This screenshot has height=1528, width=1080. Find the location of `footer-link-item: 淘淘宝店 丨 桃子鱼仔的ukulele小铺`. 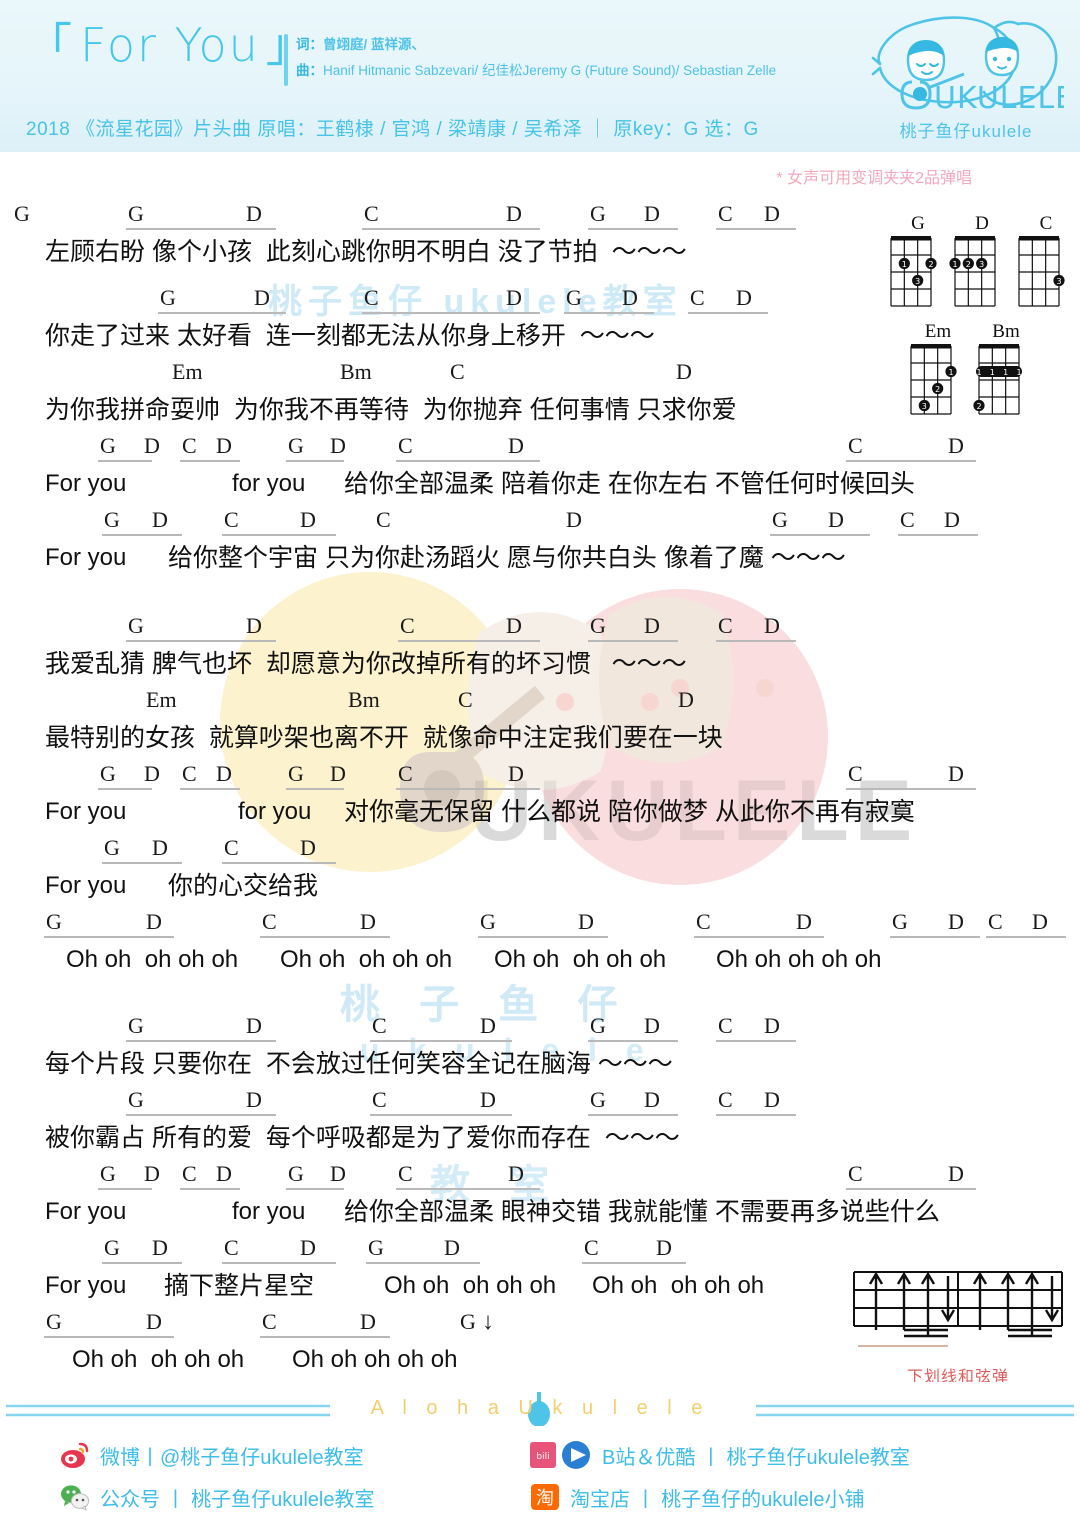

footer-link-item: 淘淘宝店 丨 桃子鱼仔的ukulele小铺 is located at coordinates (785, 1497).